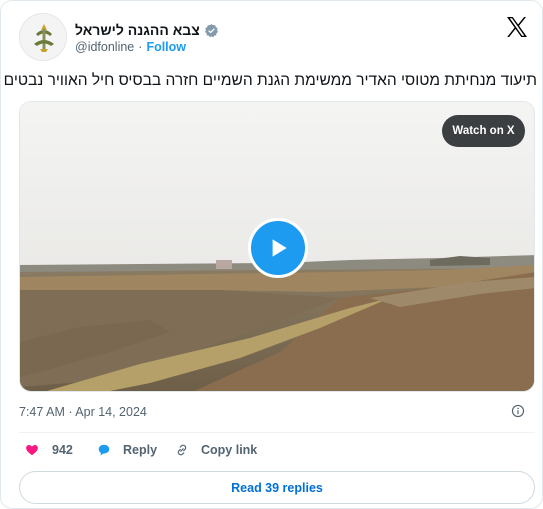 This screenshot has height=509, width=543. I want to click on author-handle: @idfonline, so click(104, 47).